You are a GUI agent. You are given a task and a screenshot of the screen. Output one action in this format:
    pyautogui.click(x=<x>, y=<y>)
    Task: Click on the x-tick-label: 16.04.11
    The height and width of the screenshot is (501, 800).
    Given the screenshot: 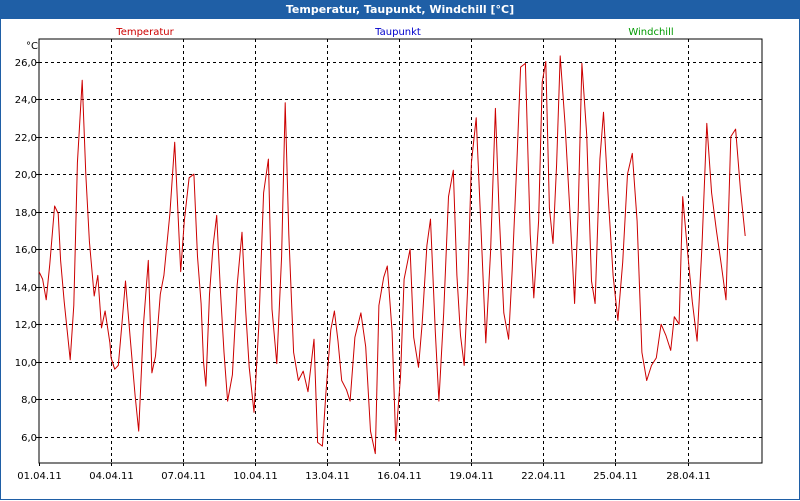 What is the action you would take?
    pyautogui.click(x=399, y=476)
    